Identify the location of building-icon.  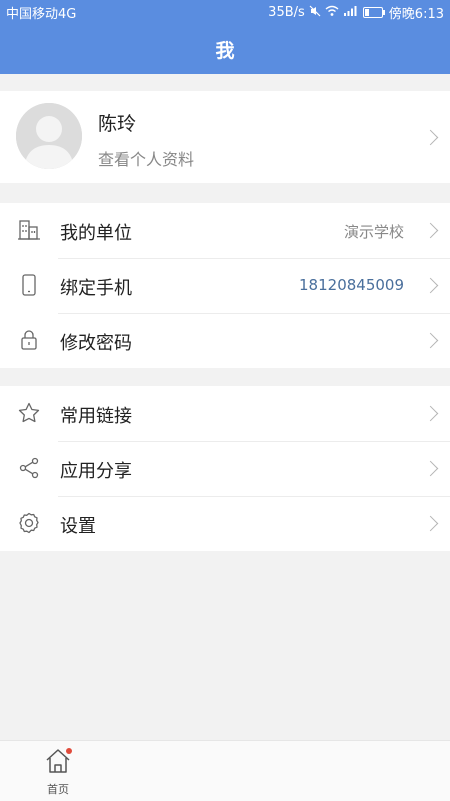
(29, 230).